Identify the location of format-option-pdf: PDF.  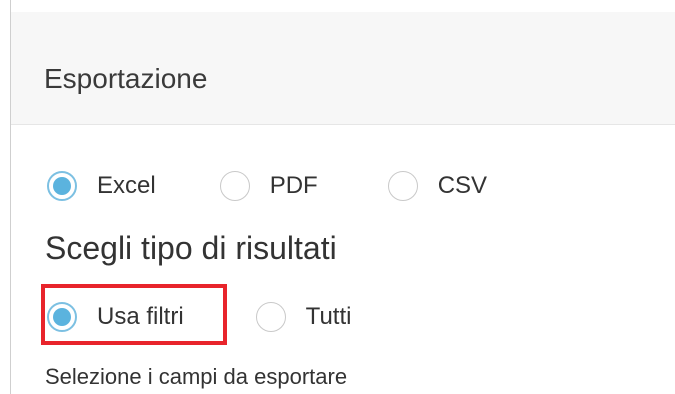
(268, 186).